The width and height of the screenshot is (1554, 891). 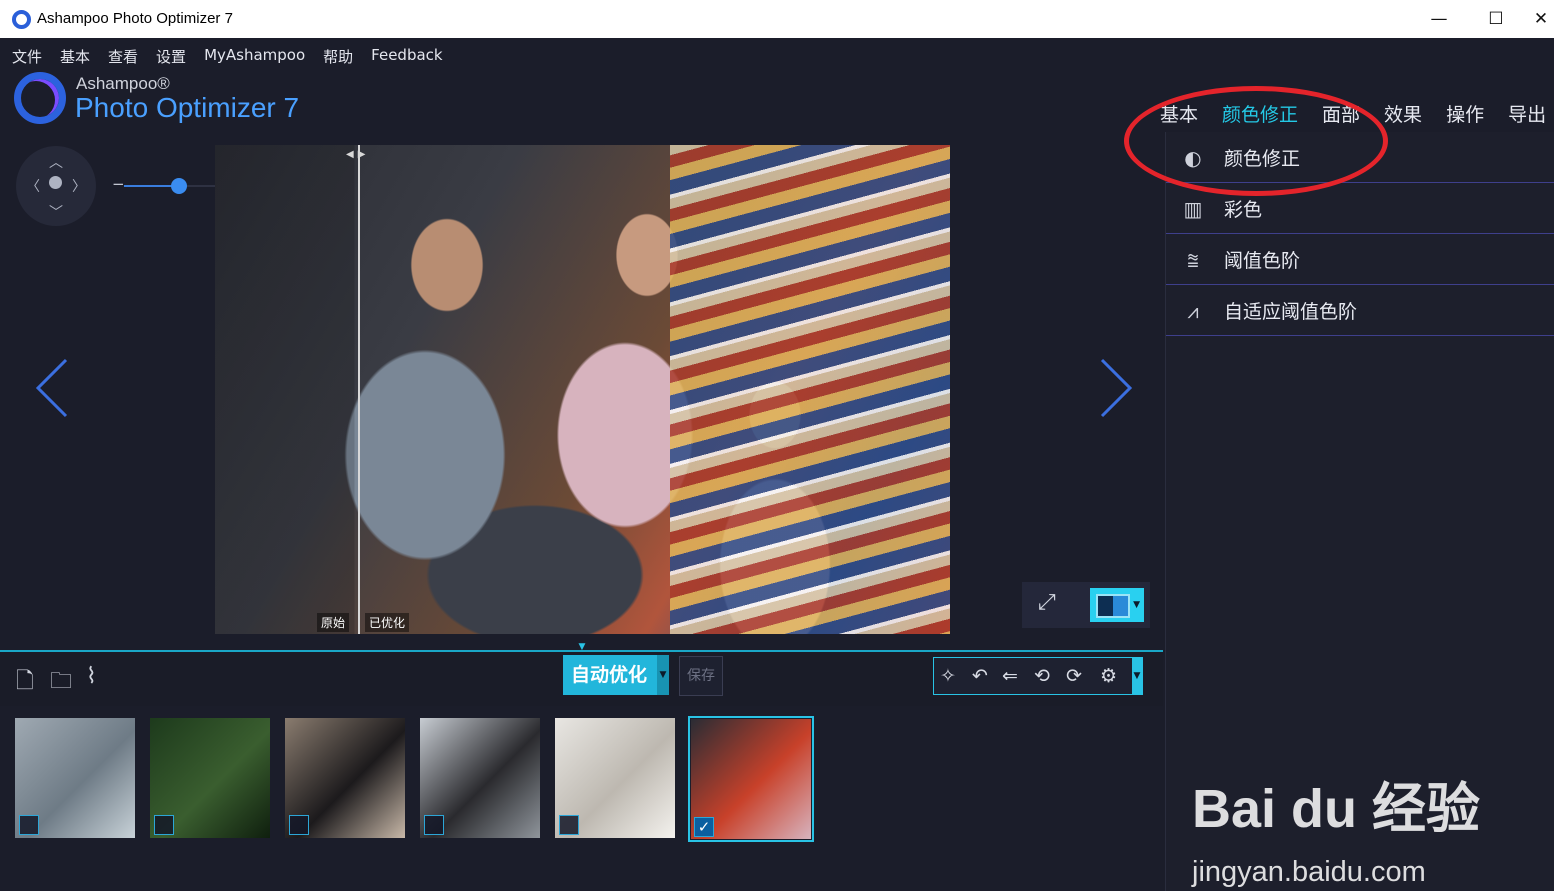 What do you see at coordinates (333, 622) in the screenshot?
I see `original-label: 原始` at bounding box center [333, 622].